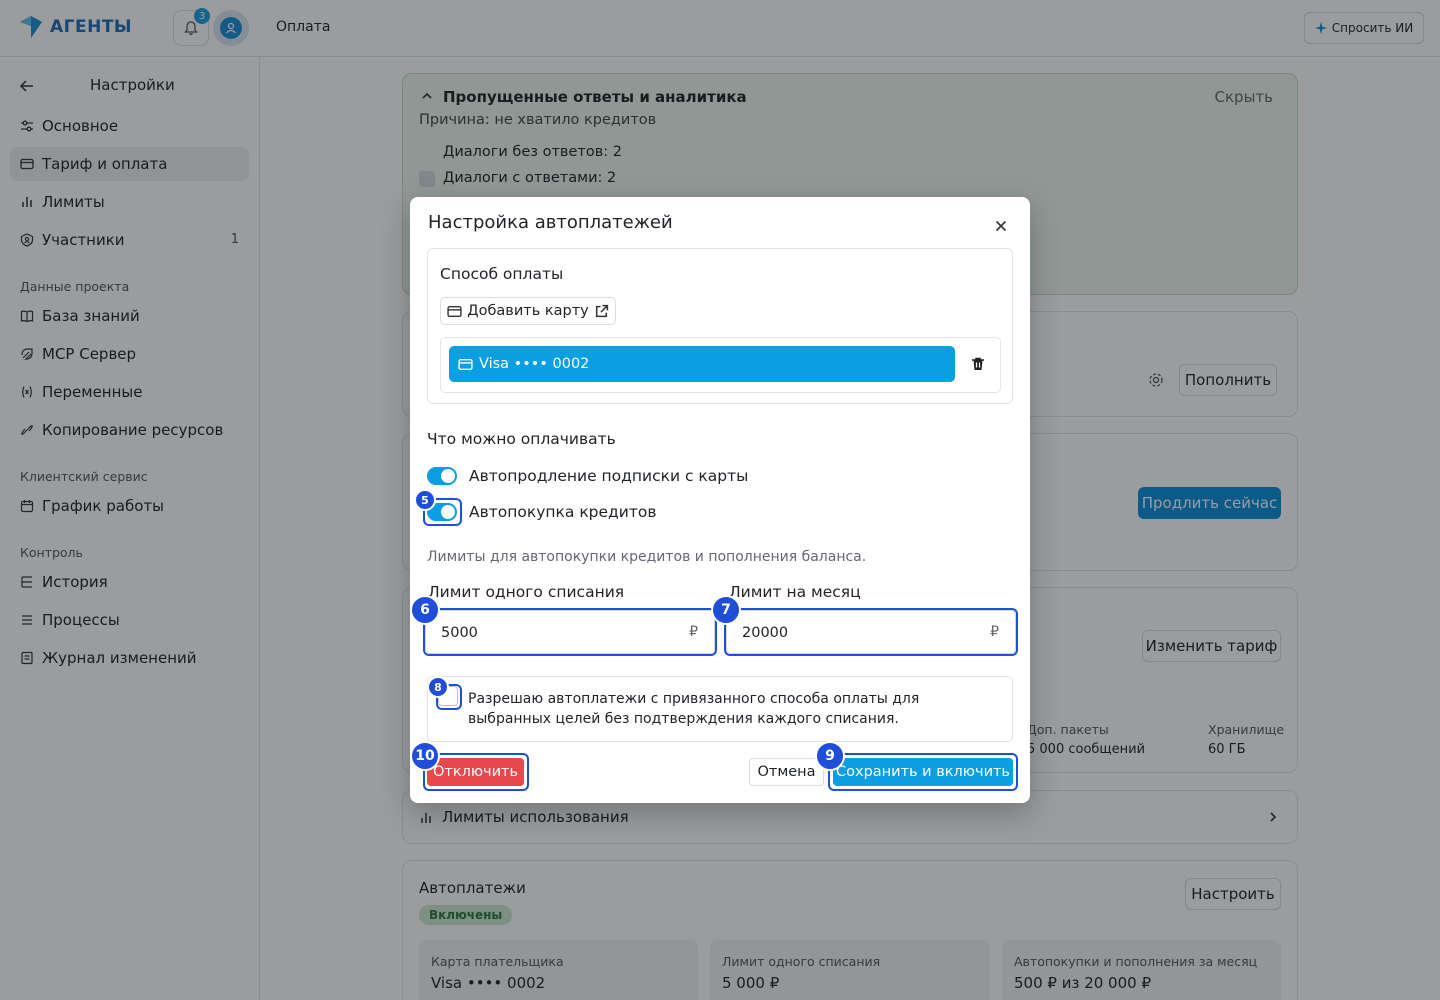  I want to click on monthly-limit-label: Лимит на месяц, so click(795, 592).